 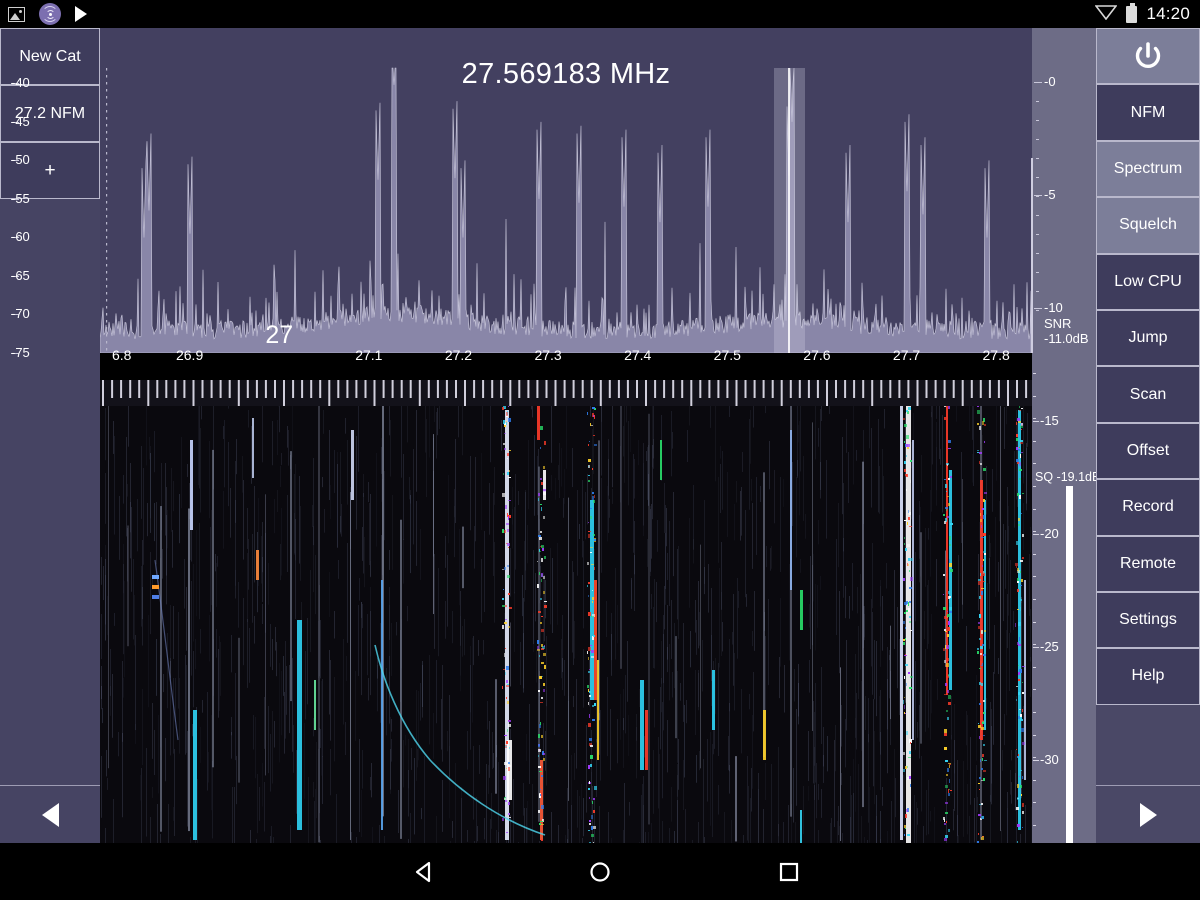 What do you see at coordinates (279, 335) in the screenshot?
I see `x-axis-label: 27` at bounding box center [279, 335].